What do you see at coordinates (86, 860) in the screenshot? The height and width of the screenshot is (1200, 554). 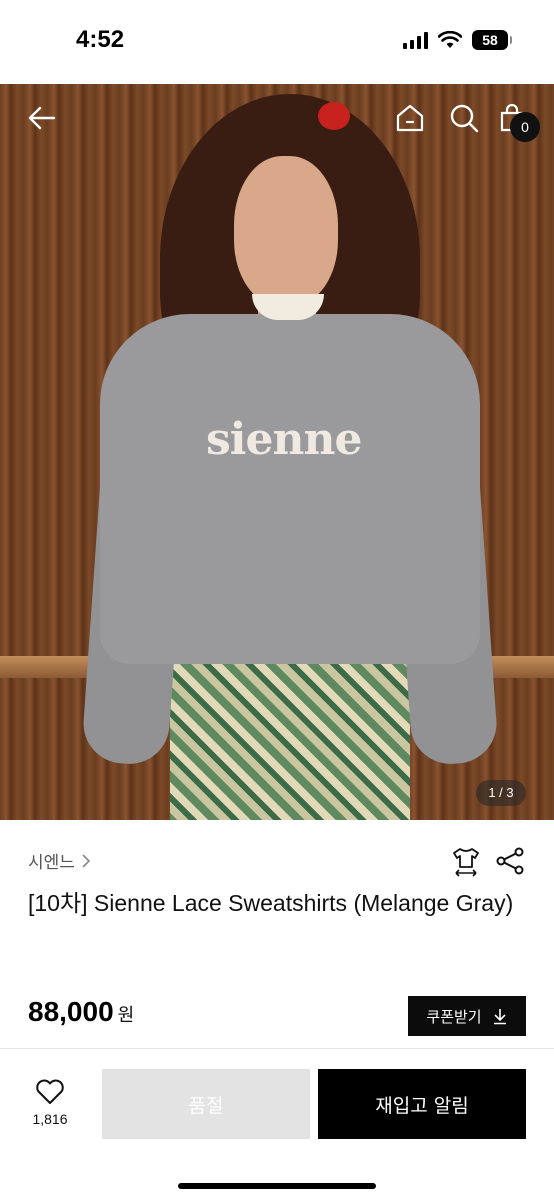 I see `chevron-right-icon` at bounding box center [86, 860].